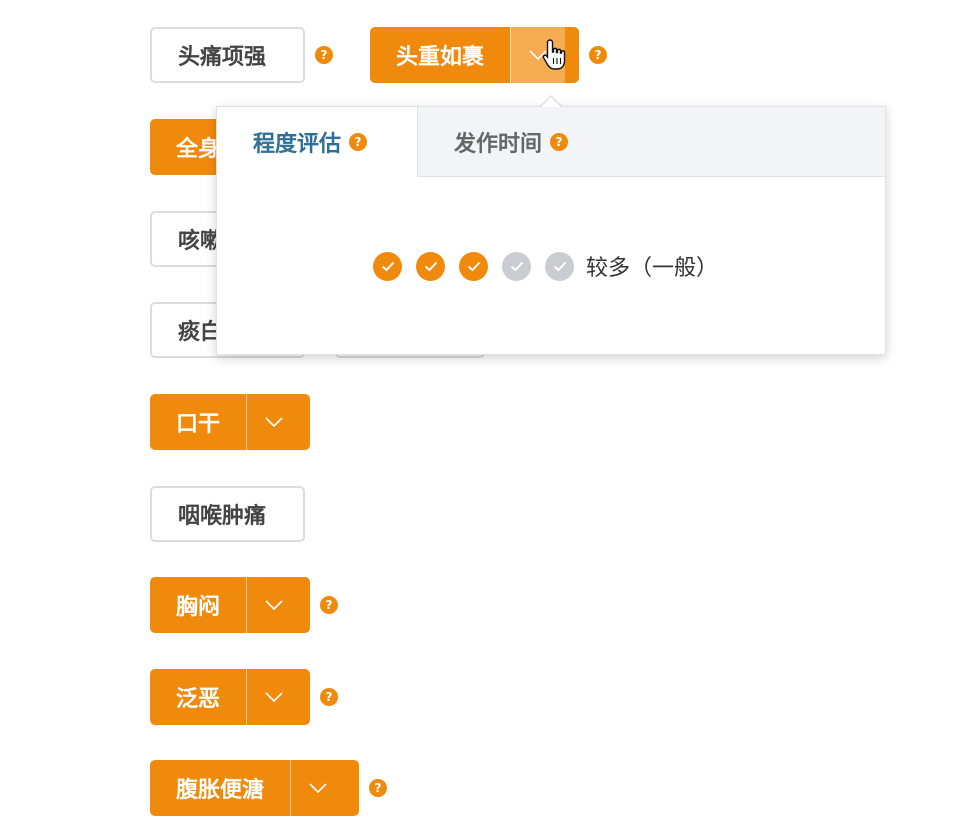  I want to click on symptom-row-6: 咽喉肿痛, so click(227, 514).